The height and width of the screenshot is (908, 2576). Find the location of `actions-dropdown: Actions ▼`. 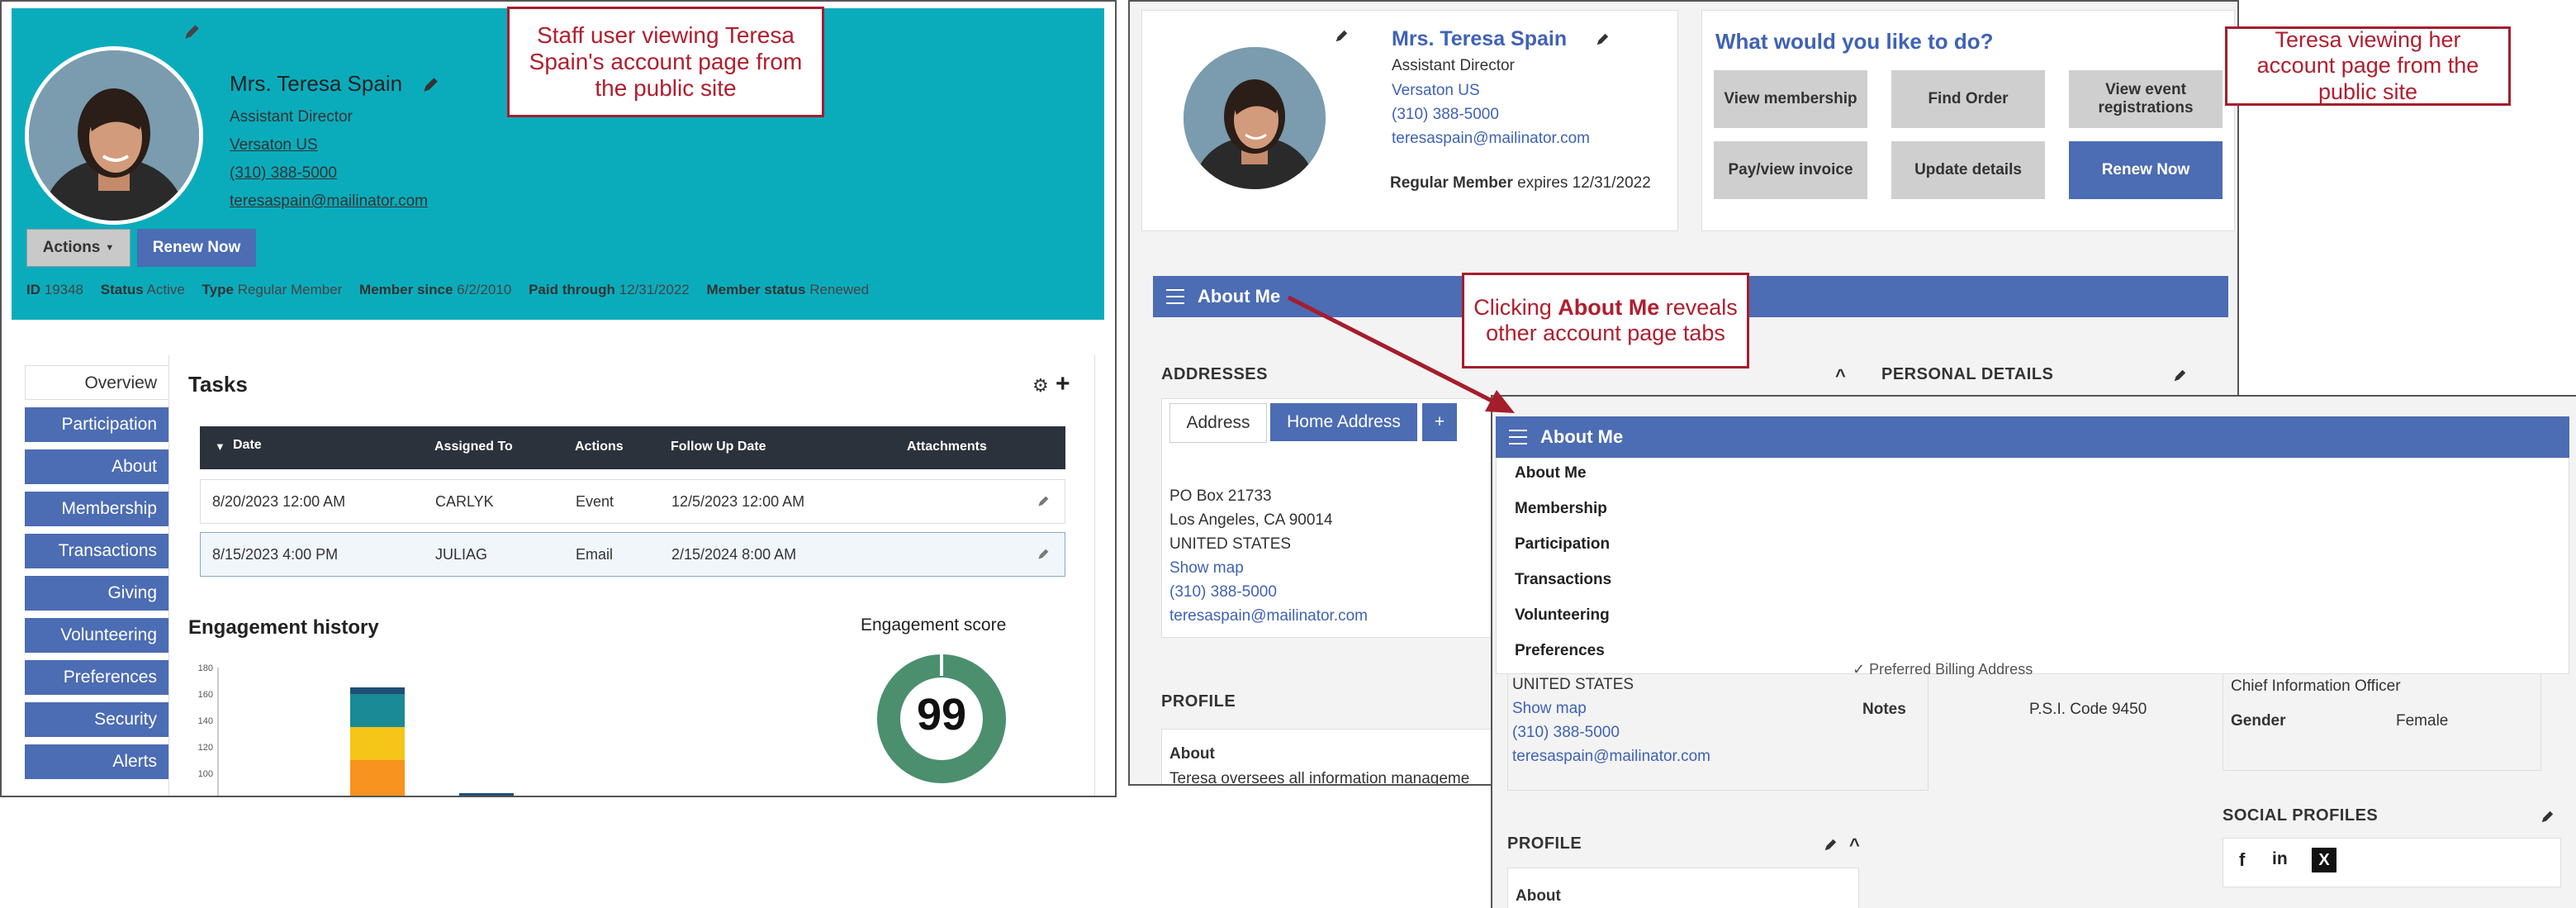

actions-dropdown: Actions ▼ is located at coordinates (78, 248).